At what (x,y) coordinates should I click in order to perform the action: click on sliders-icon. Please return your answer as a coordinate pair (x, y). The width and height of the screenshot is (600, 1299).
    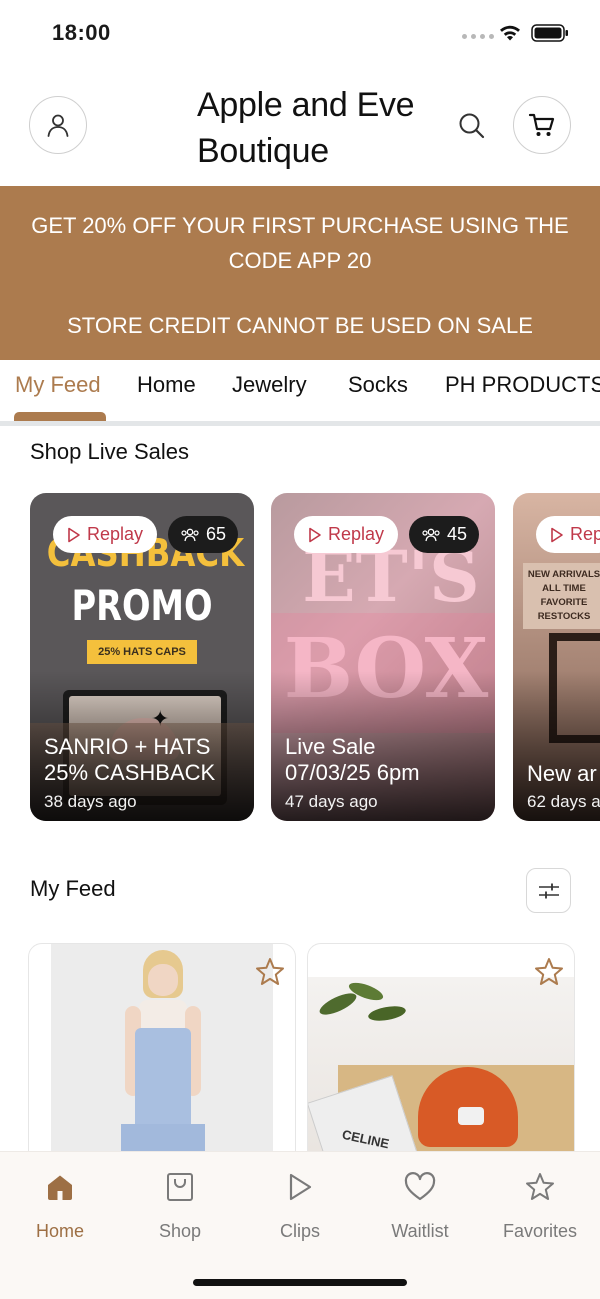
    Looking at the image, I should click on (548, 890).